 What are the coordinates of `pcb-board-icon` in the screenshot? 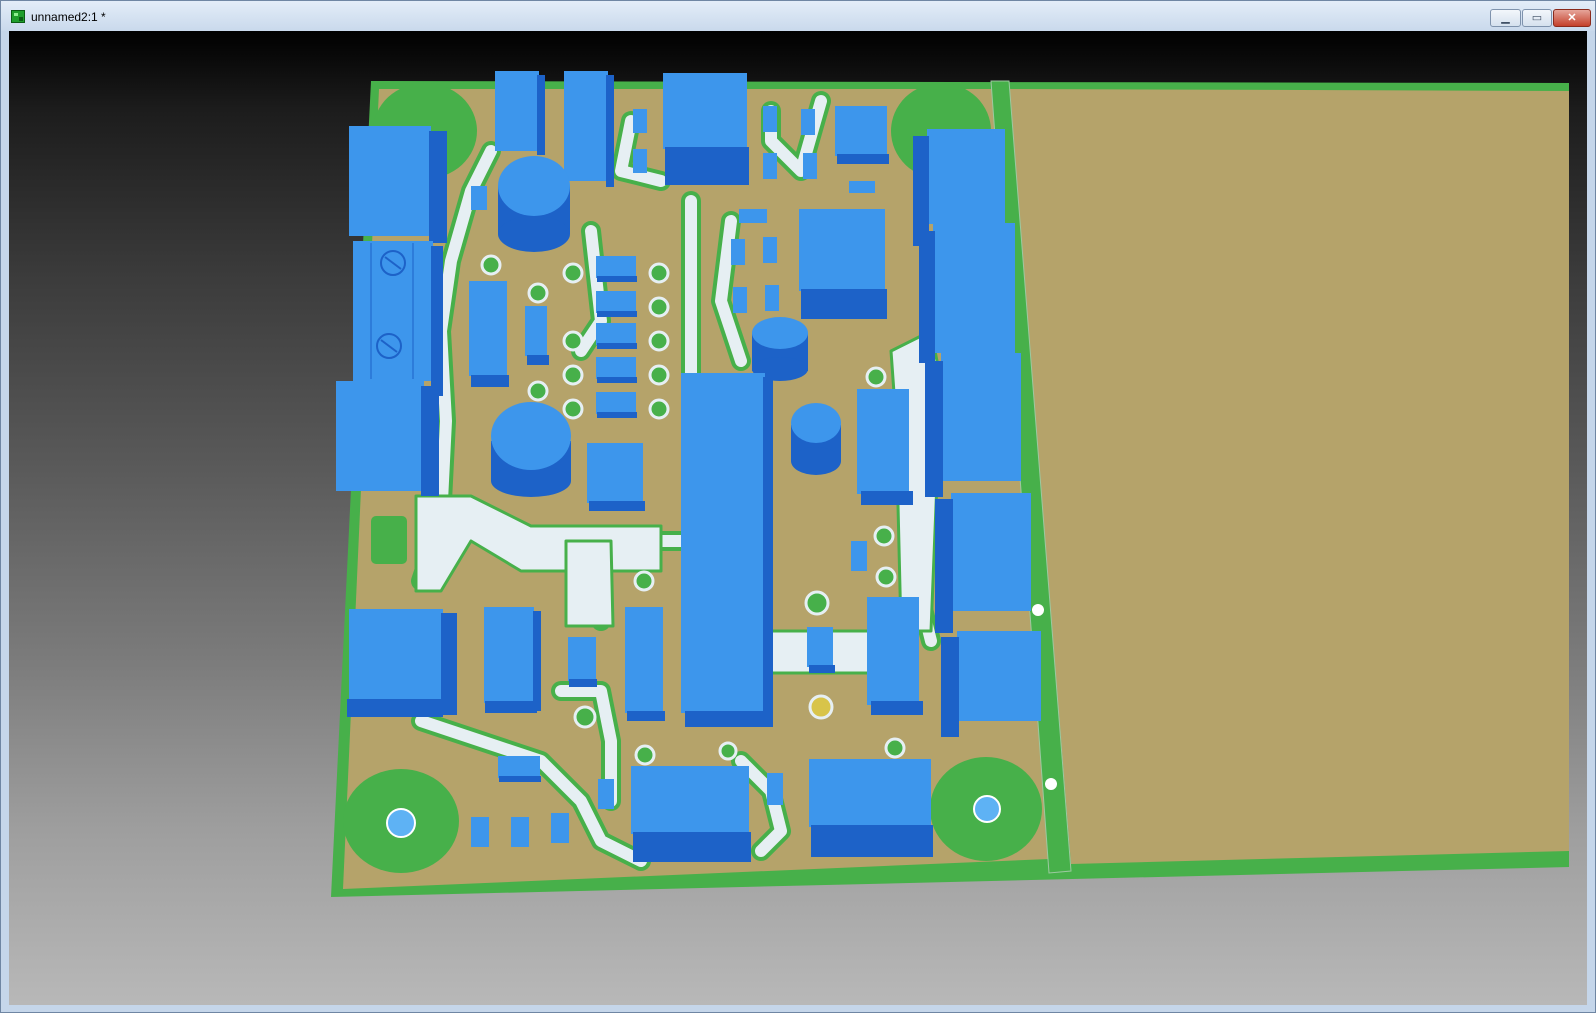 It's located at (18, 16).